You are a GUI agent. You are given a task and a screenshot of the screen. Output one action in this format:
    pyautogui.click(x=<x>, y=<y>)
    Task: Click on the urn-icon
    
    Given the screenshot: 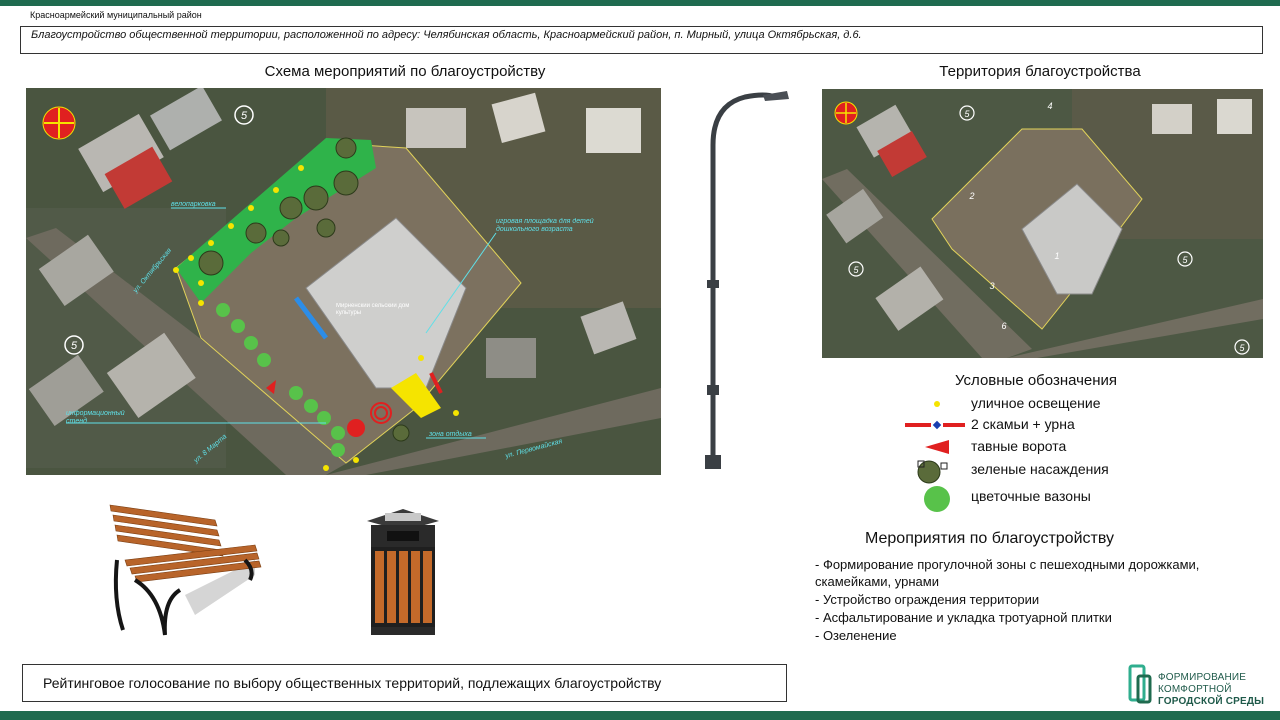 What is the action you would take?
    pyautogui.click(x=403, y=572)
    